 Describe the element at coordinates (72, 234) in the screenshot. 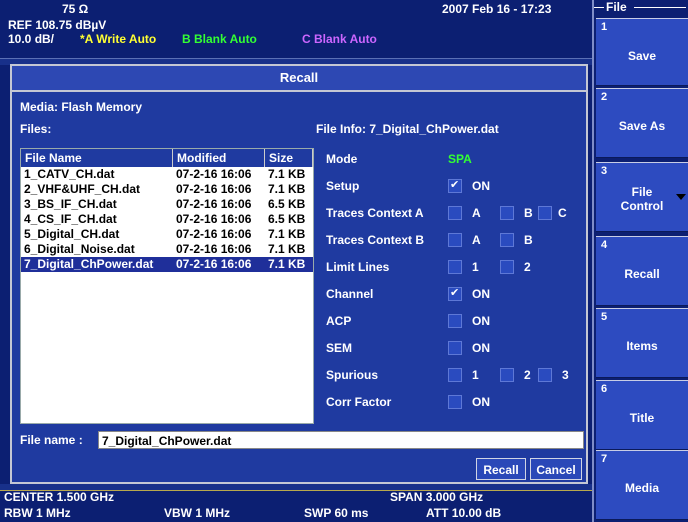

I see `file-name-cell: 5_Digital_CH.dat` at that location.